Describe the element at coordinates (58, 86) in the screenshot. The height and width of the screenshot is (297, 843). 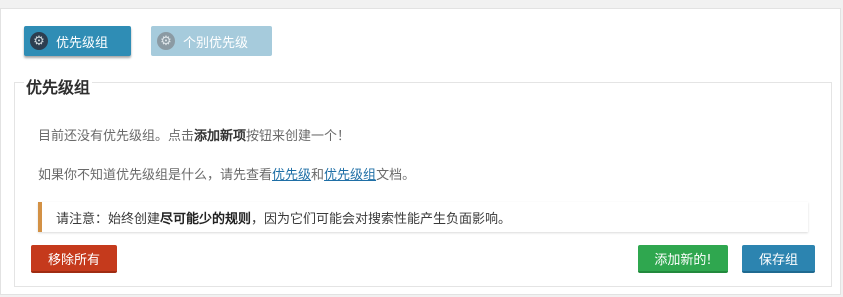
I see `panel-title: 优先级组` at that location.